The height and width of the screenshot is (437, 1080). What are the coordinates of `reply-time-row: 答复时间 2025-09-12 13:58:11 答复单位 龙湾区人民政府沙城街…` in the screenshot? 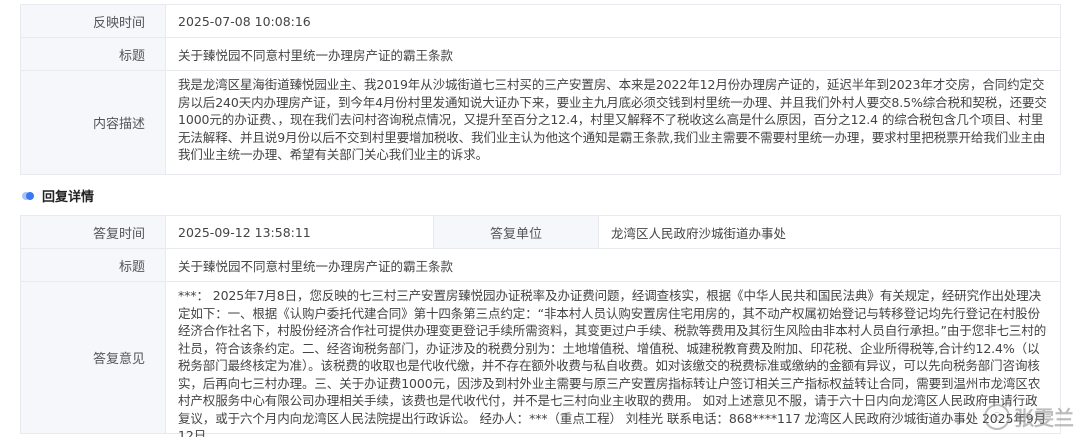 It's located at (541, 232).